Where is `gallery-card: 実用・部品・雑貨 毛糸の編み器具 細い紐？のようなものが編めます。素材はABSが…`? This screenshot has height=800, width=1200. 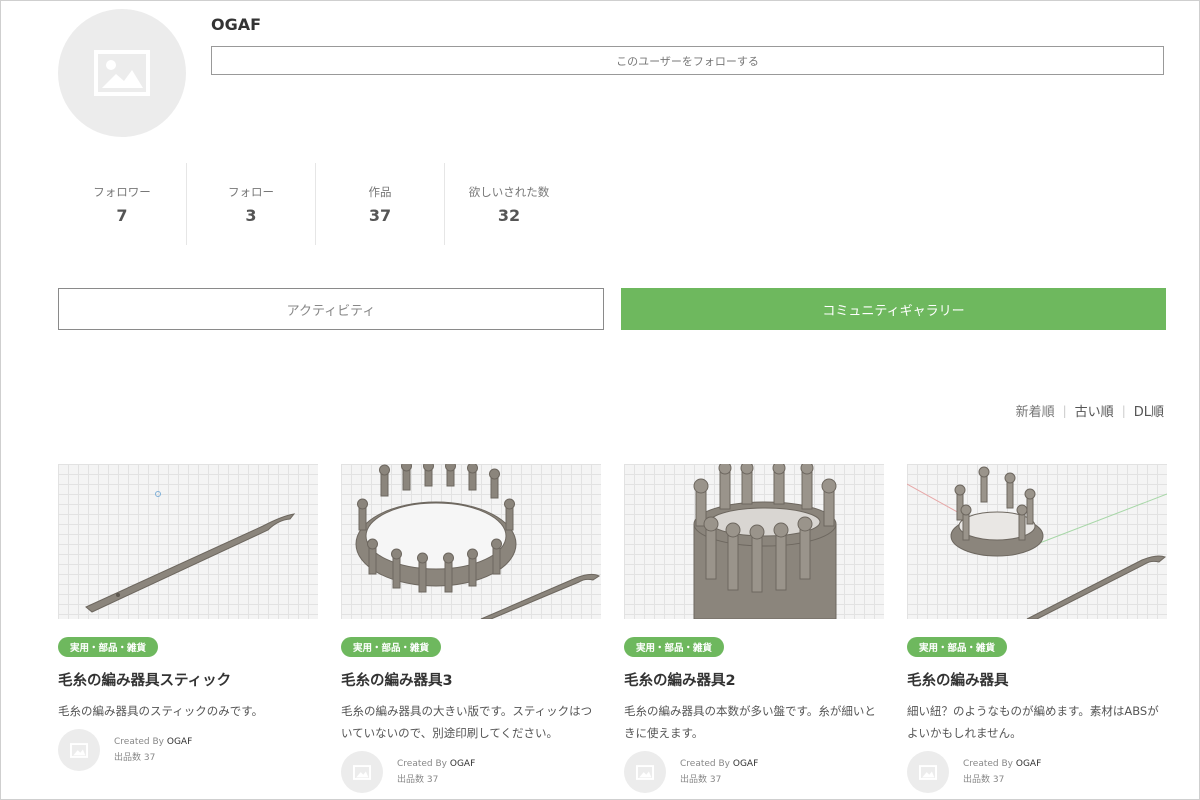
gallery-card: 実用・部品・雑貨 毛糸の編み器具 細い紐？のようなものが編めます。素材はABSが… is located at coordinates (1037, 628).